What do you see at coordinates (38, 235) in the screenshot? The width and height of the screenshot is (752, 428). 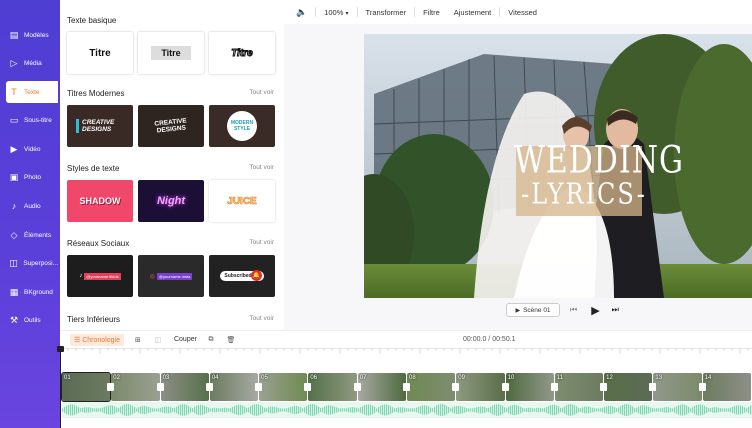 I see `sidebar-item-label: Éléments` at bounding box center [38, 235].